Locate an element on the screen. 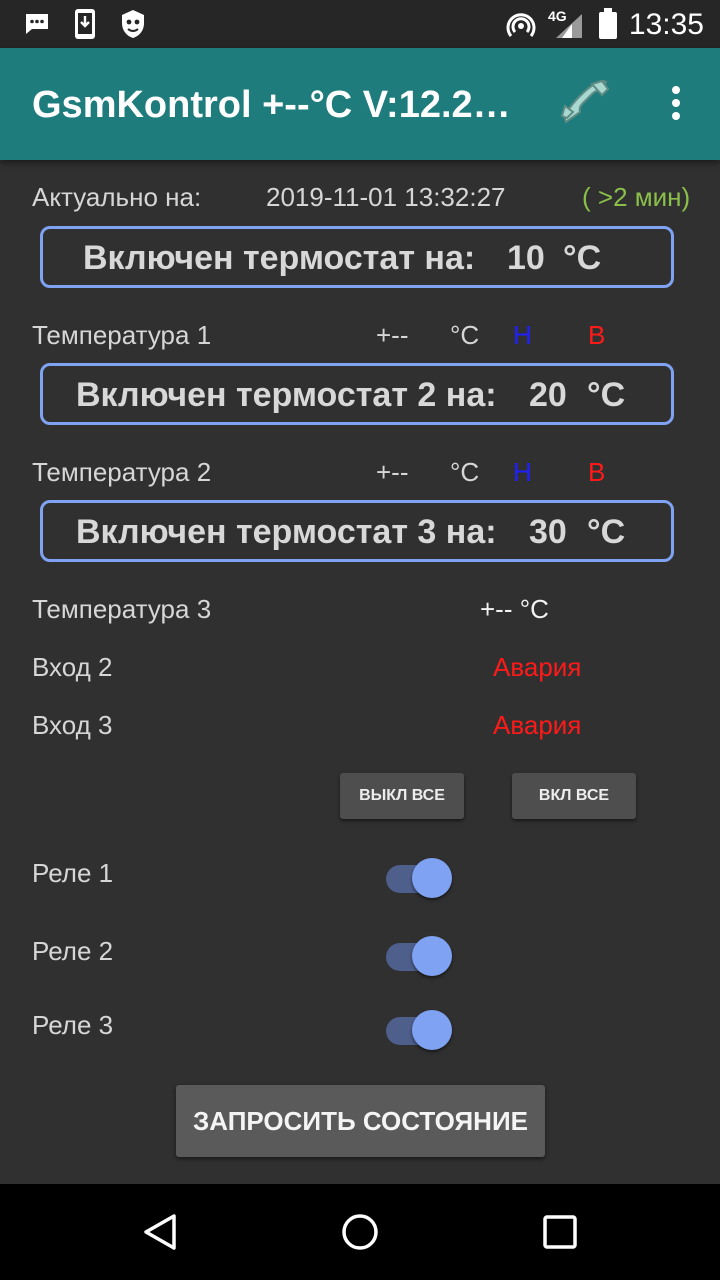 Image resolution: width=720 pixels, height=1280 pixels. recents-icon is located at coordinates (560, 1234).